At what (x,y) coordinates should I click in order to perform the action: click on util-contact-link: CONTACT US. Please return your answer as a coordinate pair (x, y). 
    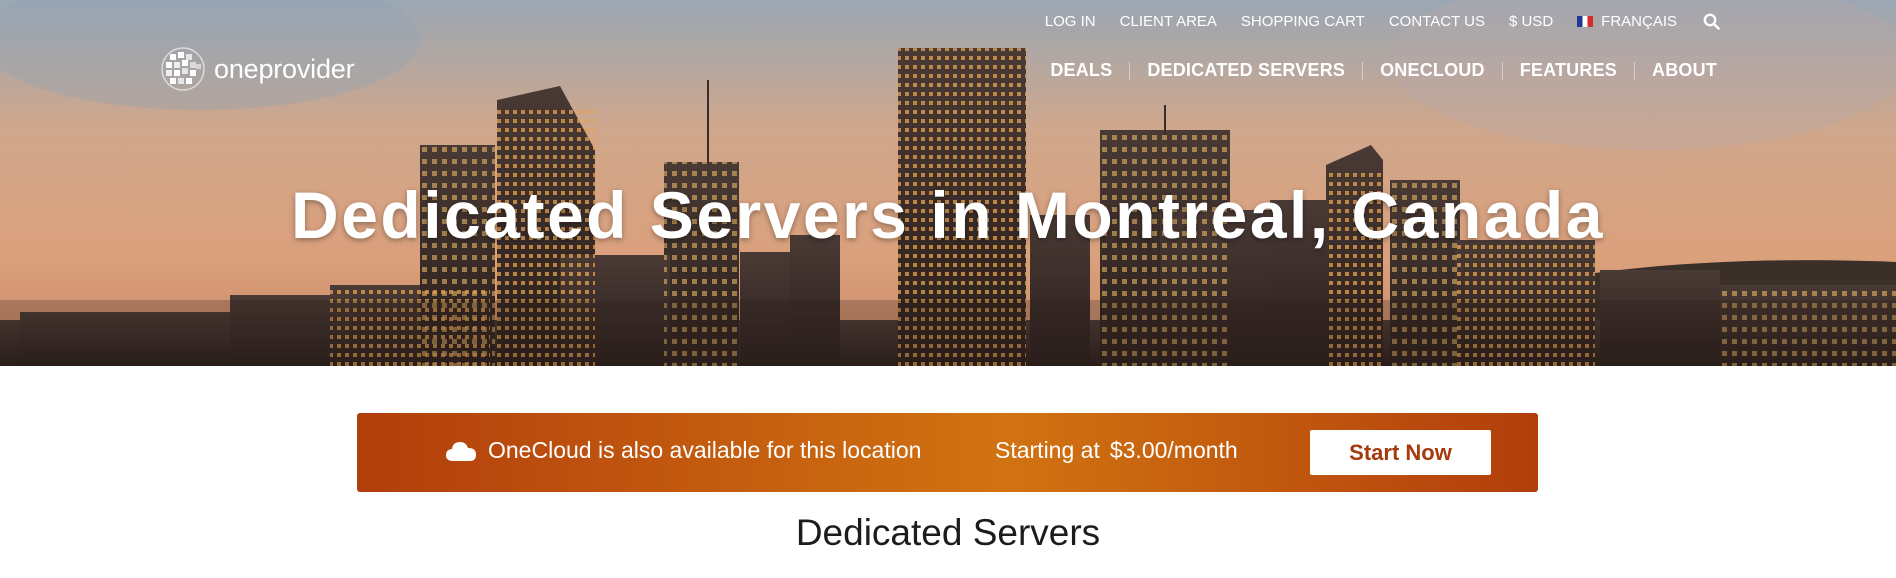
    Looking at the image, I should click on (1437, 21).